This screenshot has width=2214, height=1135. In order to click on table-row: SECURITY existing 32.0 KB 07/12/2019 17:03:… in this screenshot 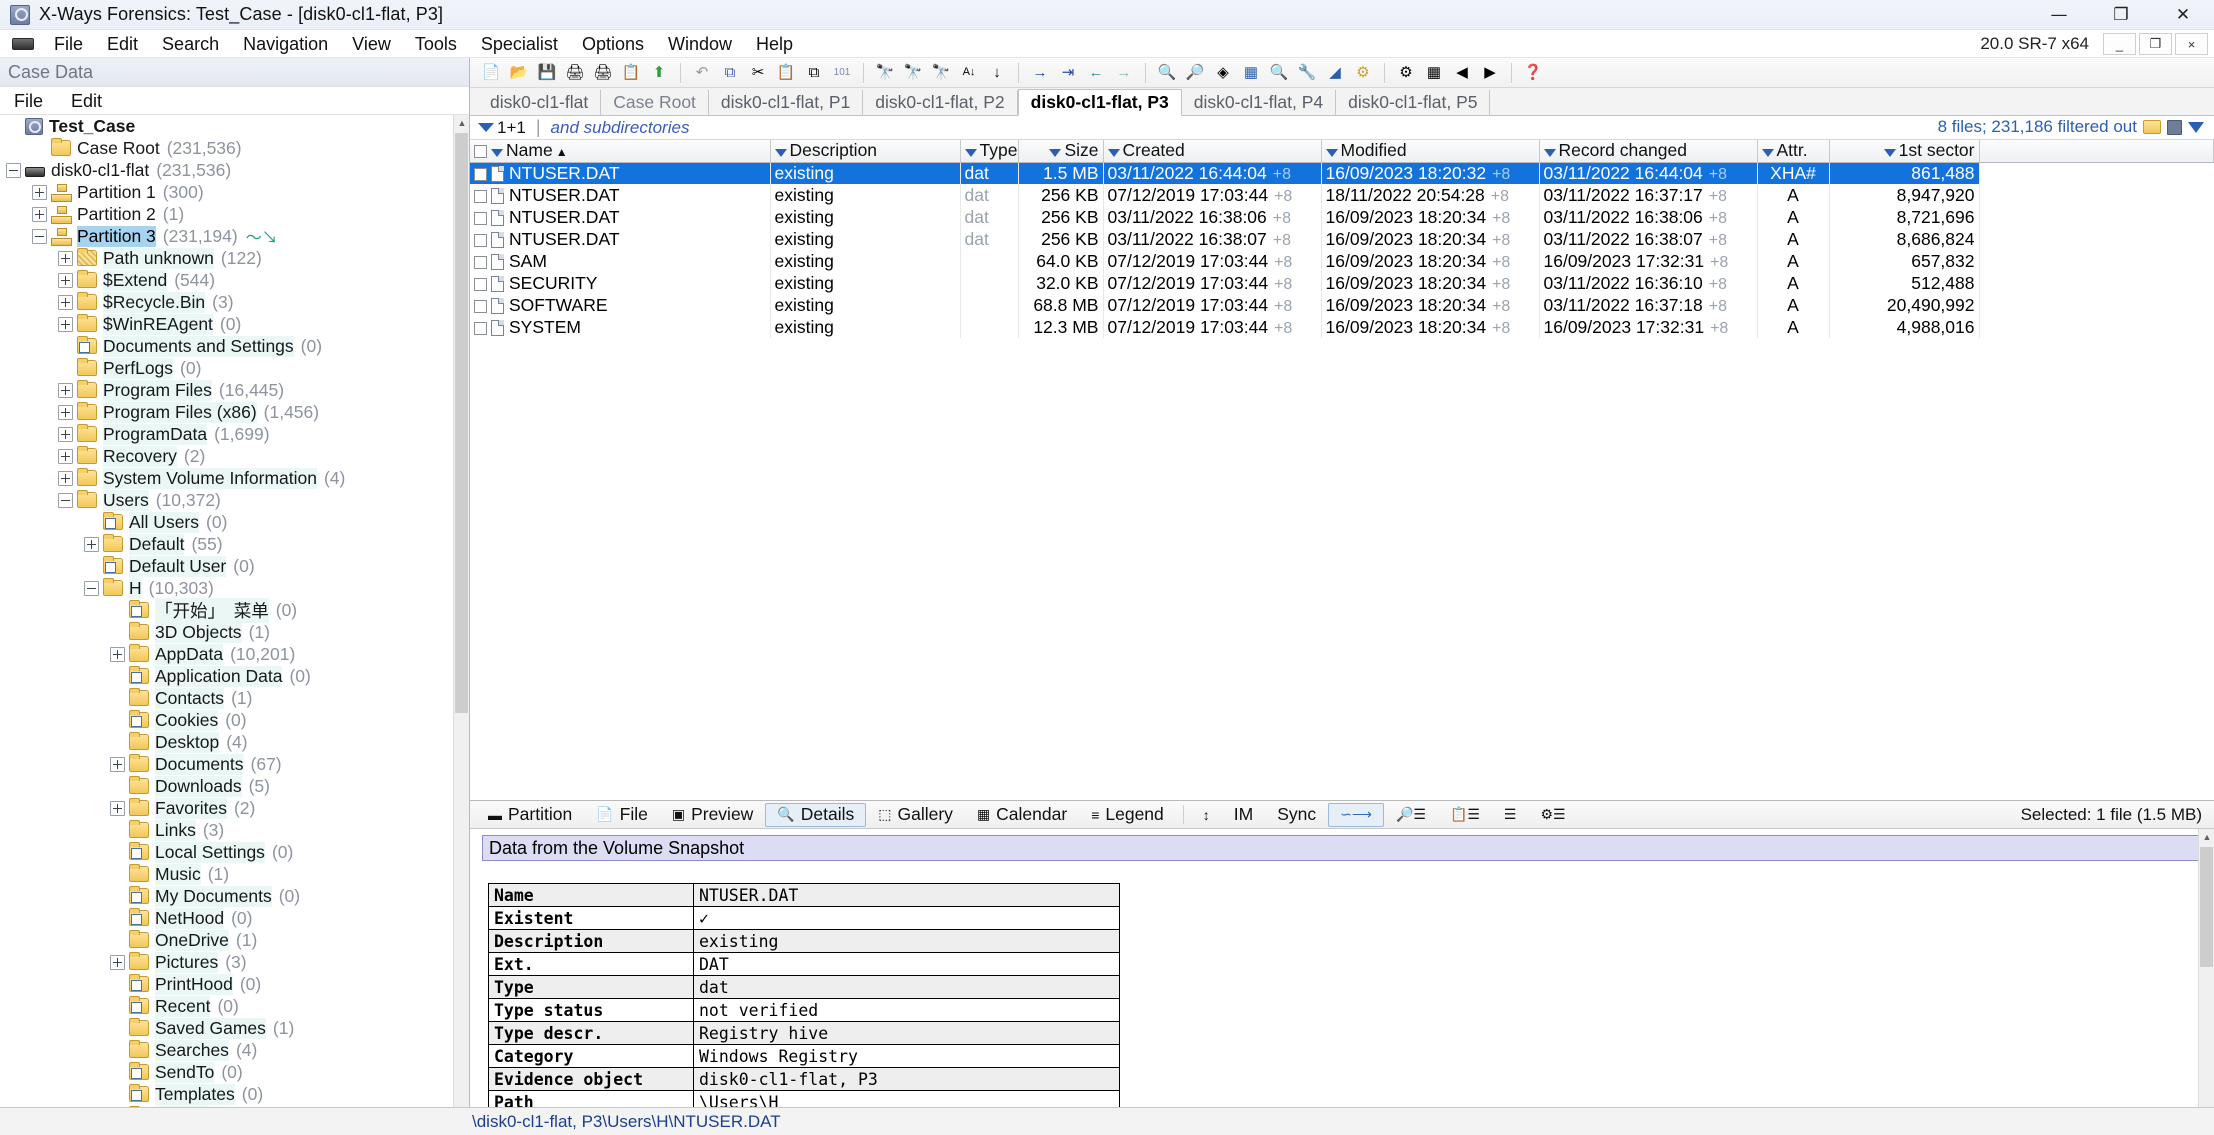, I will do `click(1342, 283)`.